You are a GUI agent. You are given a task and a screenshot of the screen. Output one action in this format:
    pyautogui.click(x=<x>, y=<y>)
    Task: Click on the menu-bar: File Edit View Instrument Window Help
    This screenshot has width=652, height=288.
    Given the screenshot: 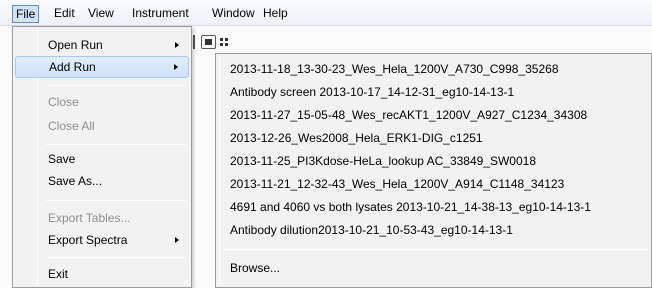 What is the action you would take?
    pyautogui.click(x=326, y=13)
    